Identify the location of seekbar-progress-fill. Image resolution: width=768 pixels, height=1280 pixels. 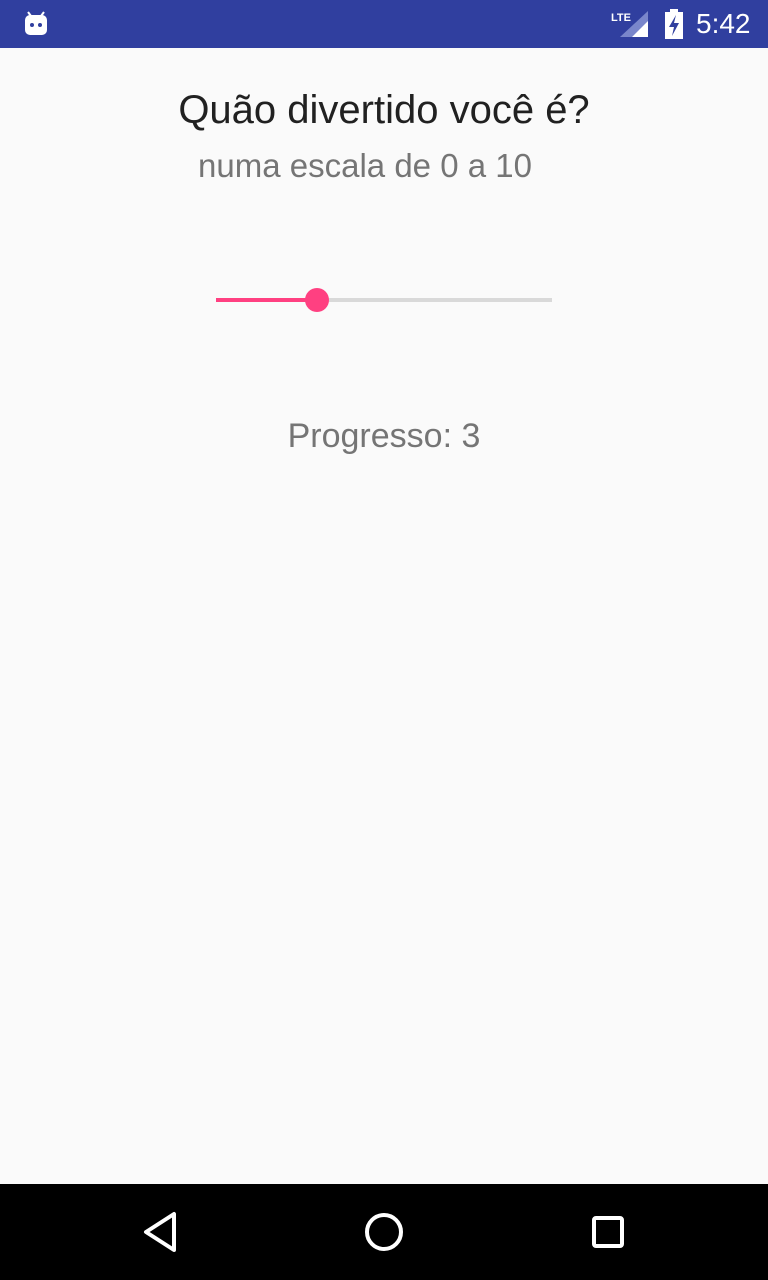
(266, 300).